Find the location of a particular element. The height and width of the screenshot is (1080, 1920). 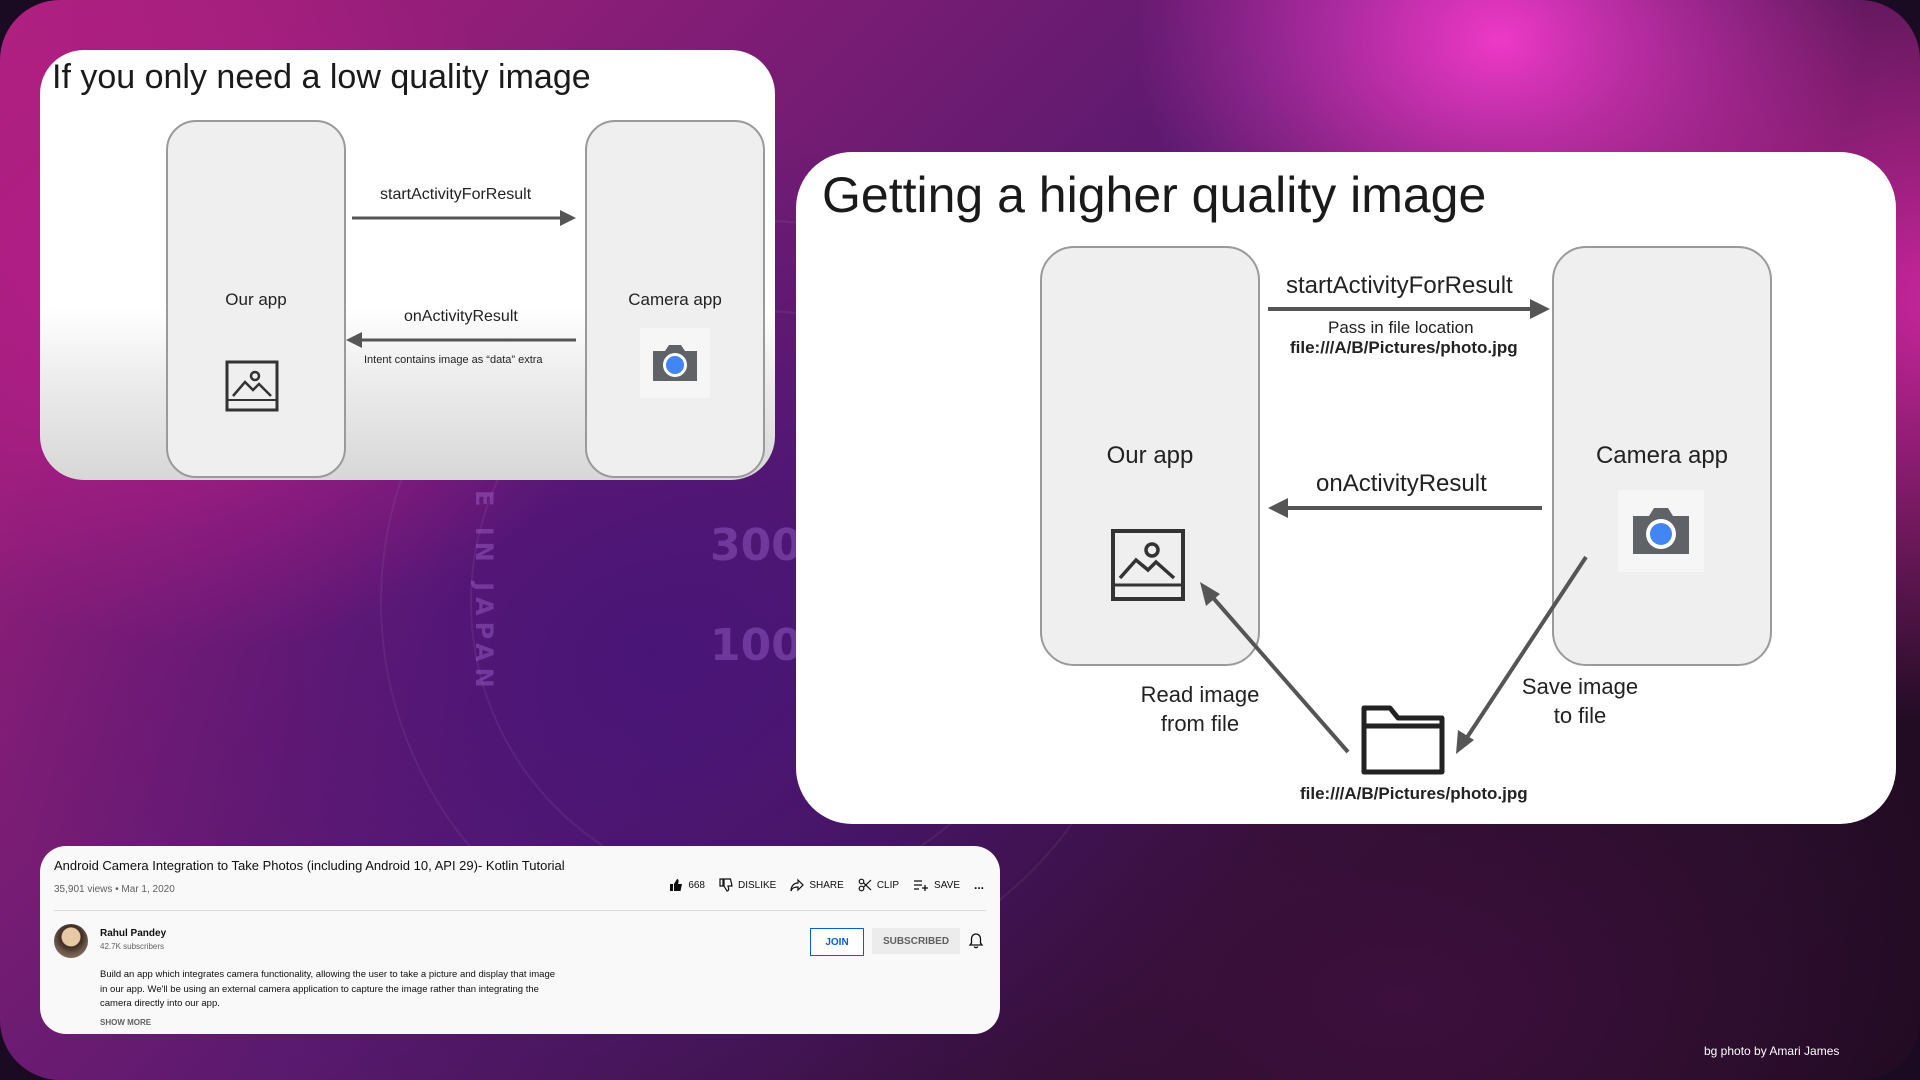

dislike-icon is located at coordinates (726, 885).